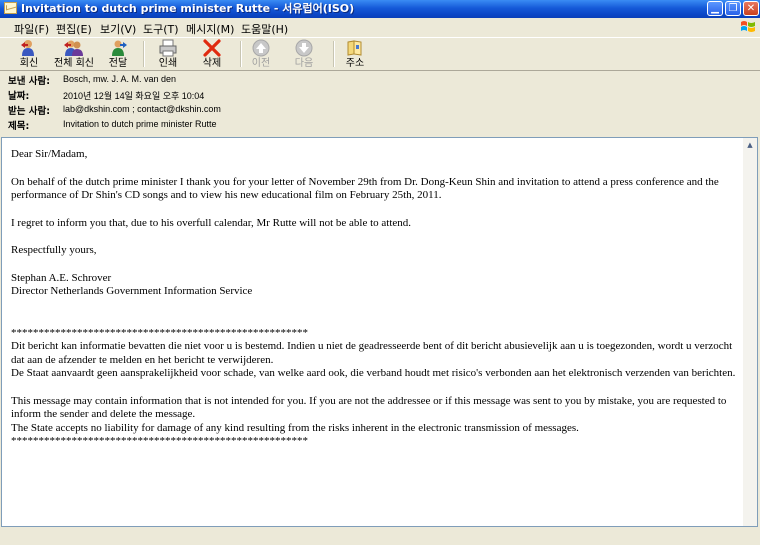 The image size is (760, 545). I want to click on reply-button: 회신, so click(29, 54).